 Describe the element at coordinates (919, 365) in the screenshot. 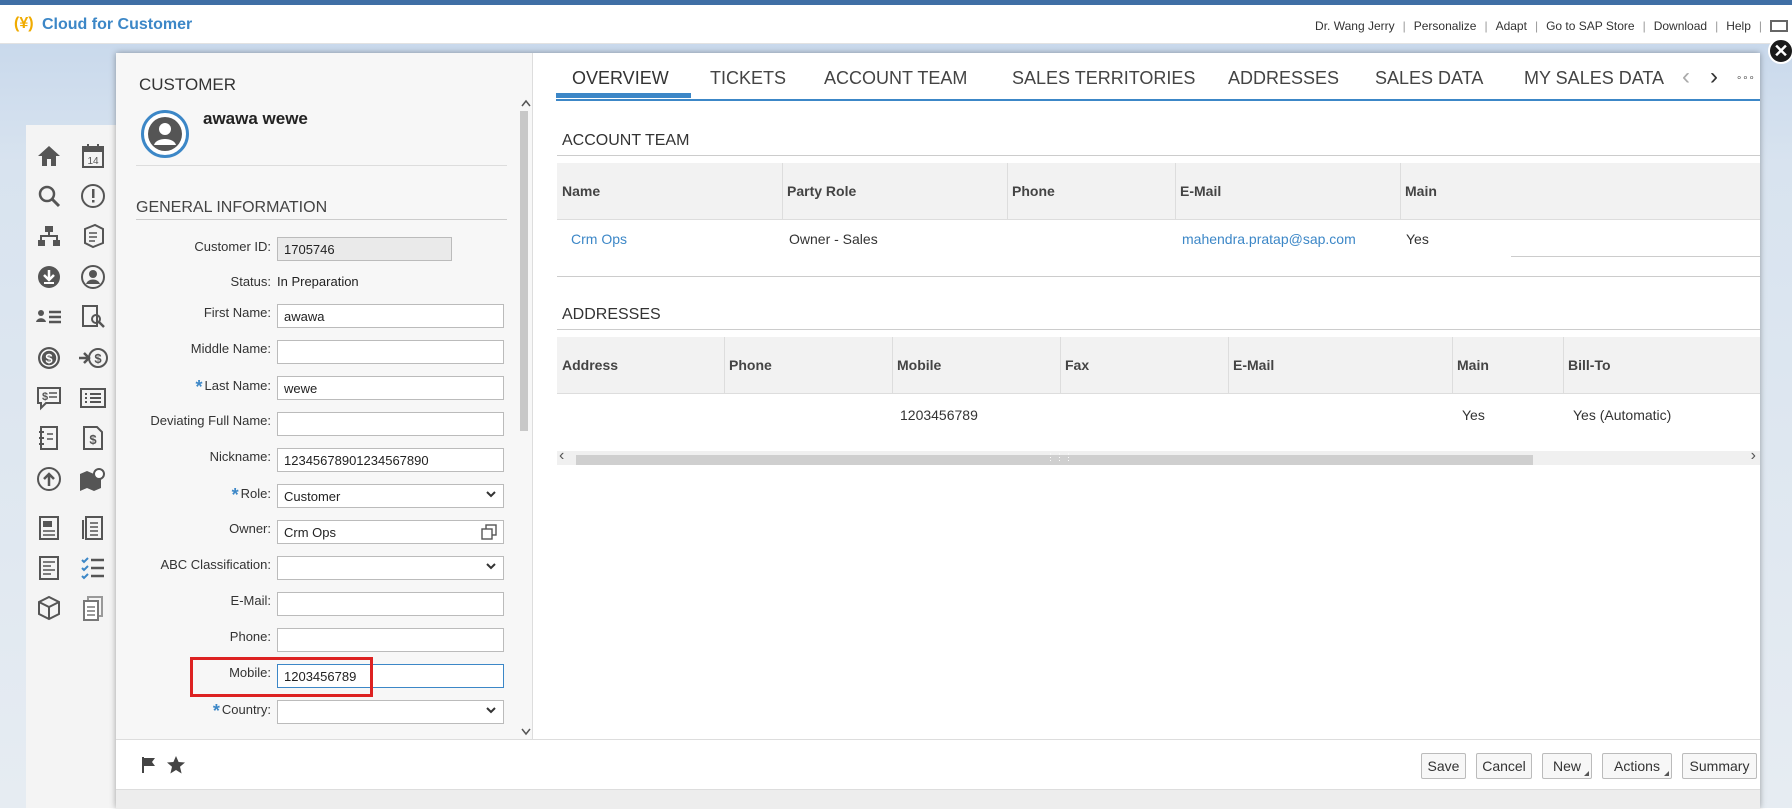

I see `column-header: Mobile` at that location.